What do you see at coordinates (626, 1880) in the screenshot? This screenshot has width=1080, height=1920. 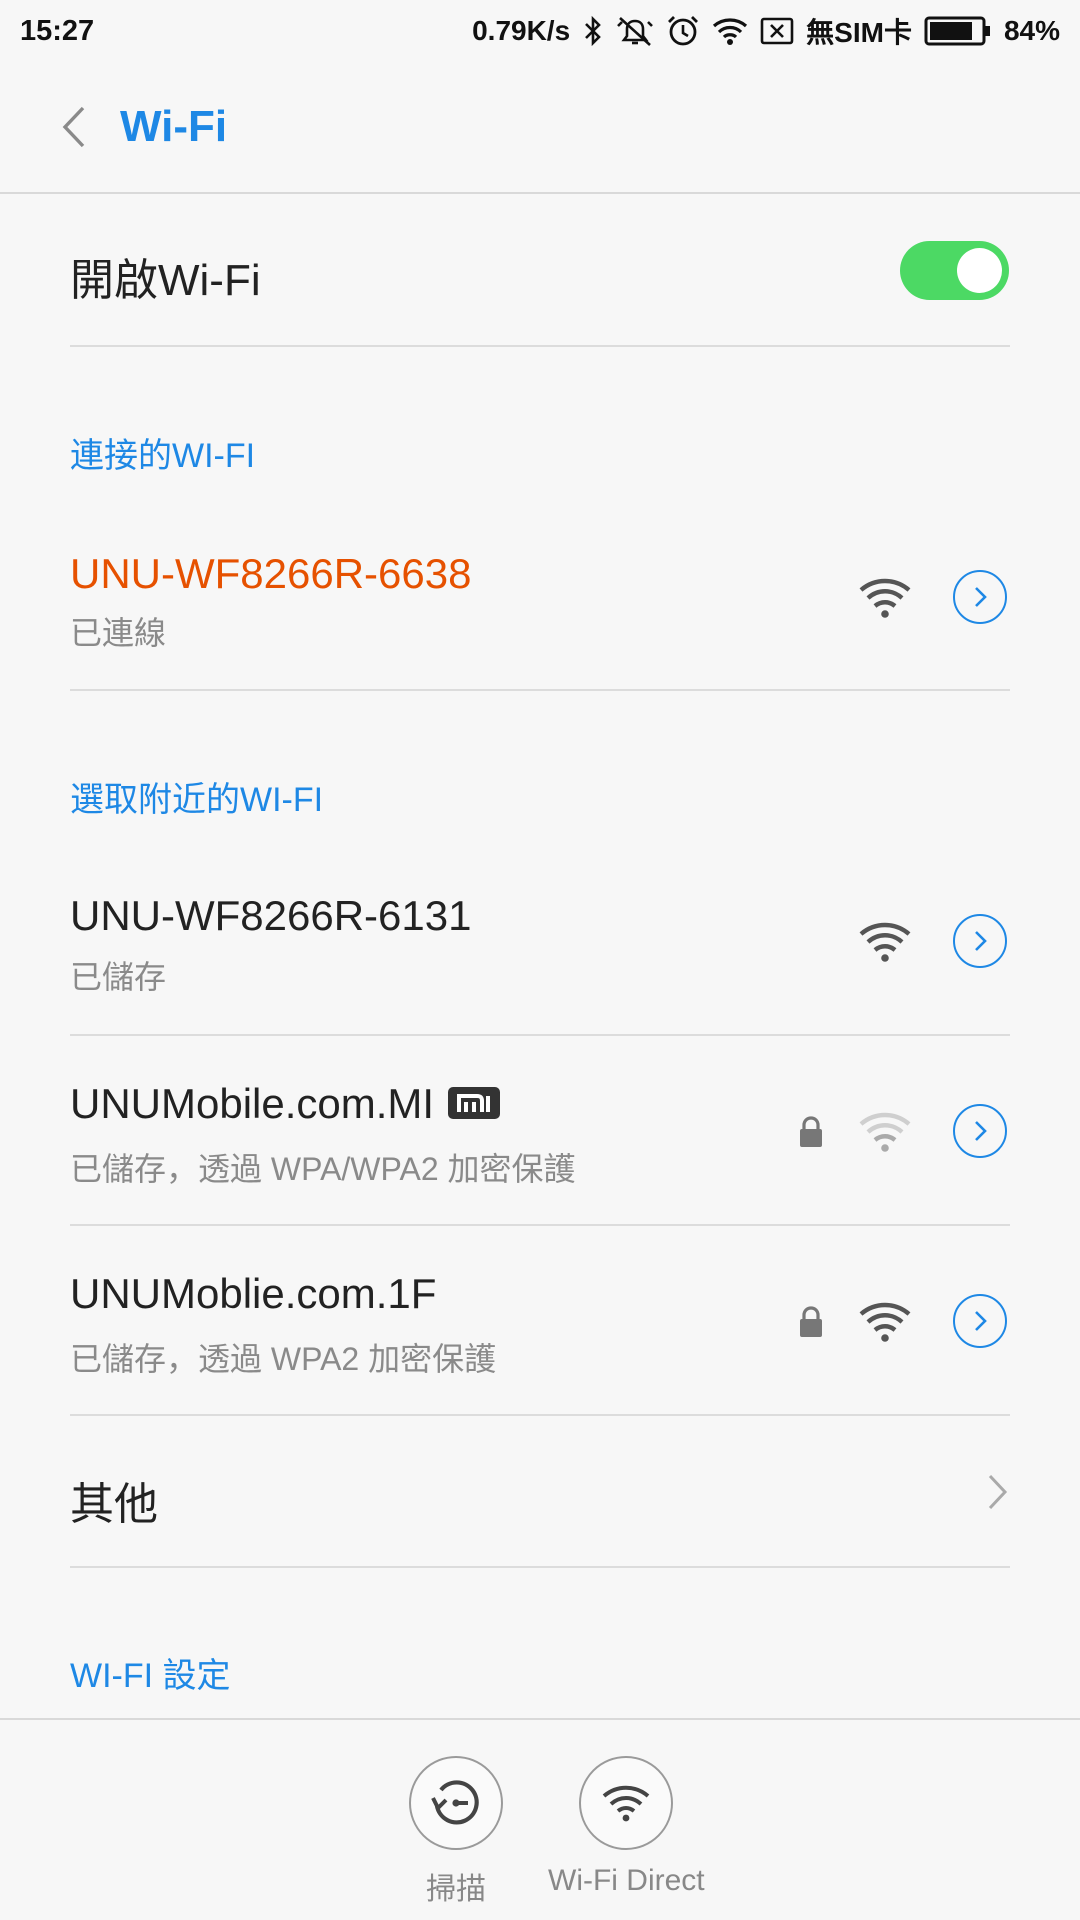 I see `wifi-direct-label: Wi-Fi Direct` at bounding box center [626, 1880].